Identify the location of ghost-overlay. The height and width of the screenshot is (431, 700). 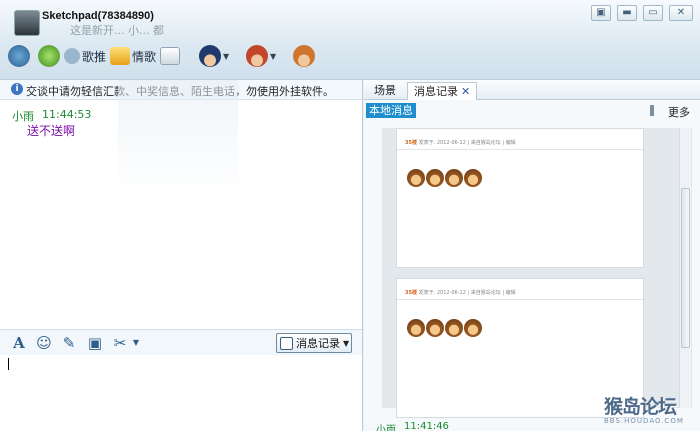
(178, 140).